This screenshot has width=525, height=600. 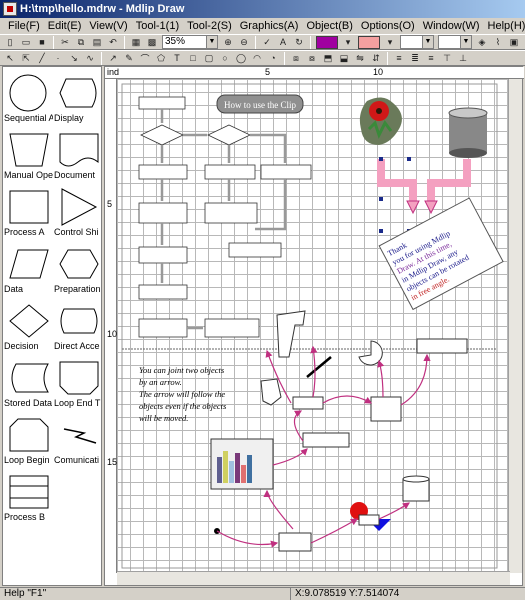 What do you see at coordinates (319, 367) in the screenshot?
I see `line-object` at bounding box center [319, 367].